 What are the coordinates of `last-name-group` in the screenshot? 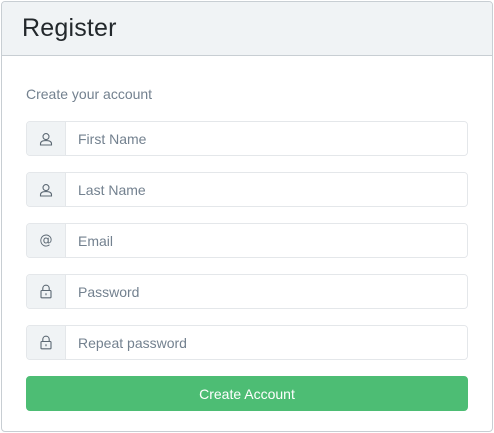 It's located at (247, 189).